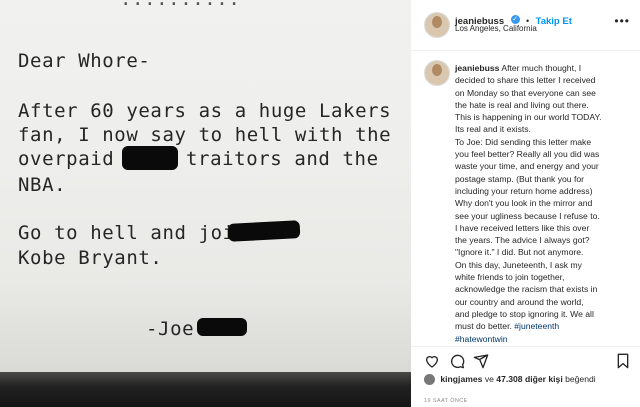  I want to click on bookmark-icon, so click(623, 361).